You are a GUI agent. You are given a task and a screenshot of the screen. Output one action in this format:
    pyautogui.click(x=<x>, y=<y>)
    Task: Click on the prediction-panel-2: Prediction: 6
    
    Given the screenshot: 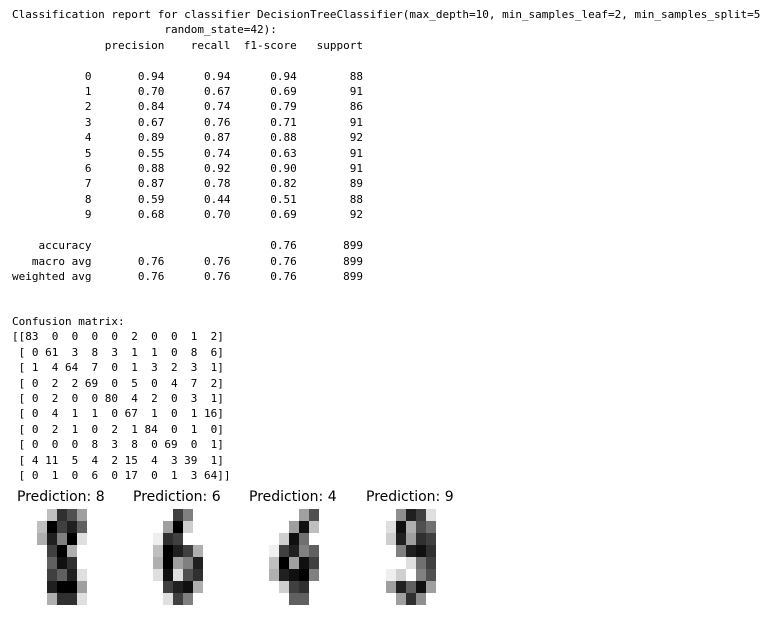 What is the action you would take?
    pyautogui.click(x=187, y=546)
    